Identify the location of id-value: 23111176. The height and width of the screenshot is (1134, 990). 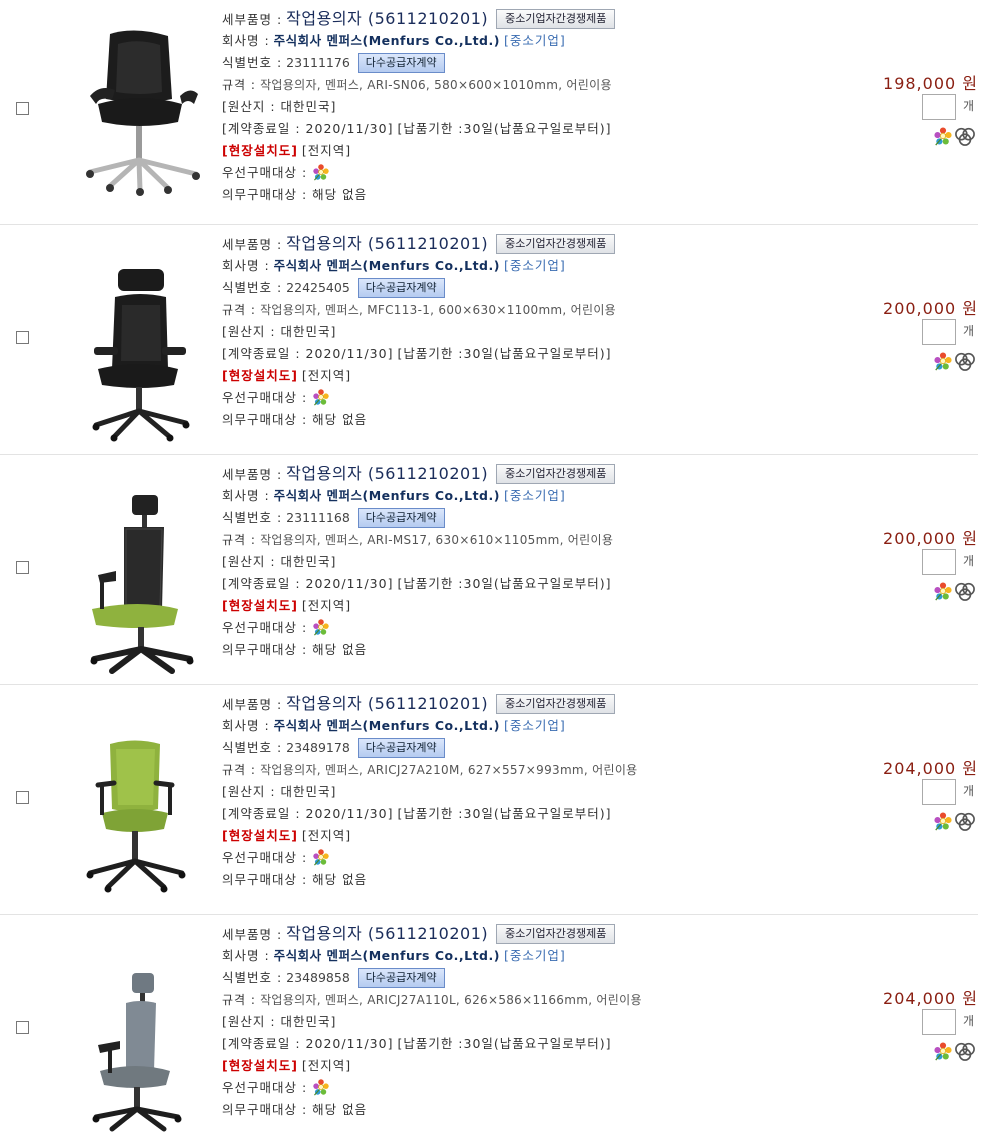
(318, 62).